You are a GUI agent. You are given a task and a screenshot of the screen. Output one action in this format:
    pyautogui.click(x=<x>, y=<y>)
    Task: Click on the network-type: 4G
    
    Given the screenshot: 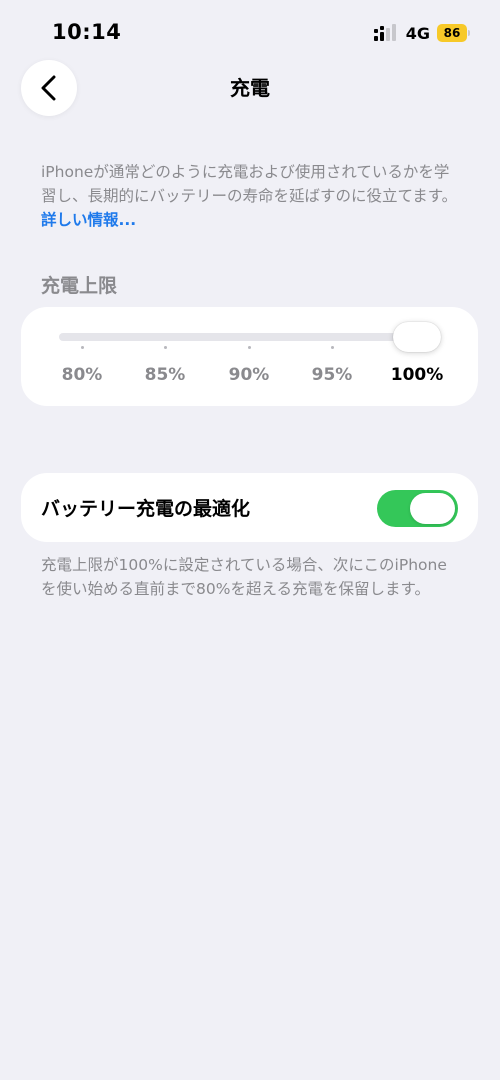 What is the action you would take?
    pyautogui.click(x=417, y=33)
    